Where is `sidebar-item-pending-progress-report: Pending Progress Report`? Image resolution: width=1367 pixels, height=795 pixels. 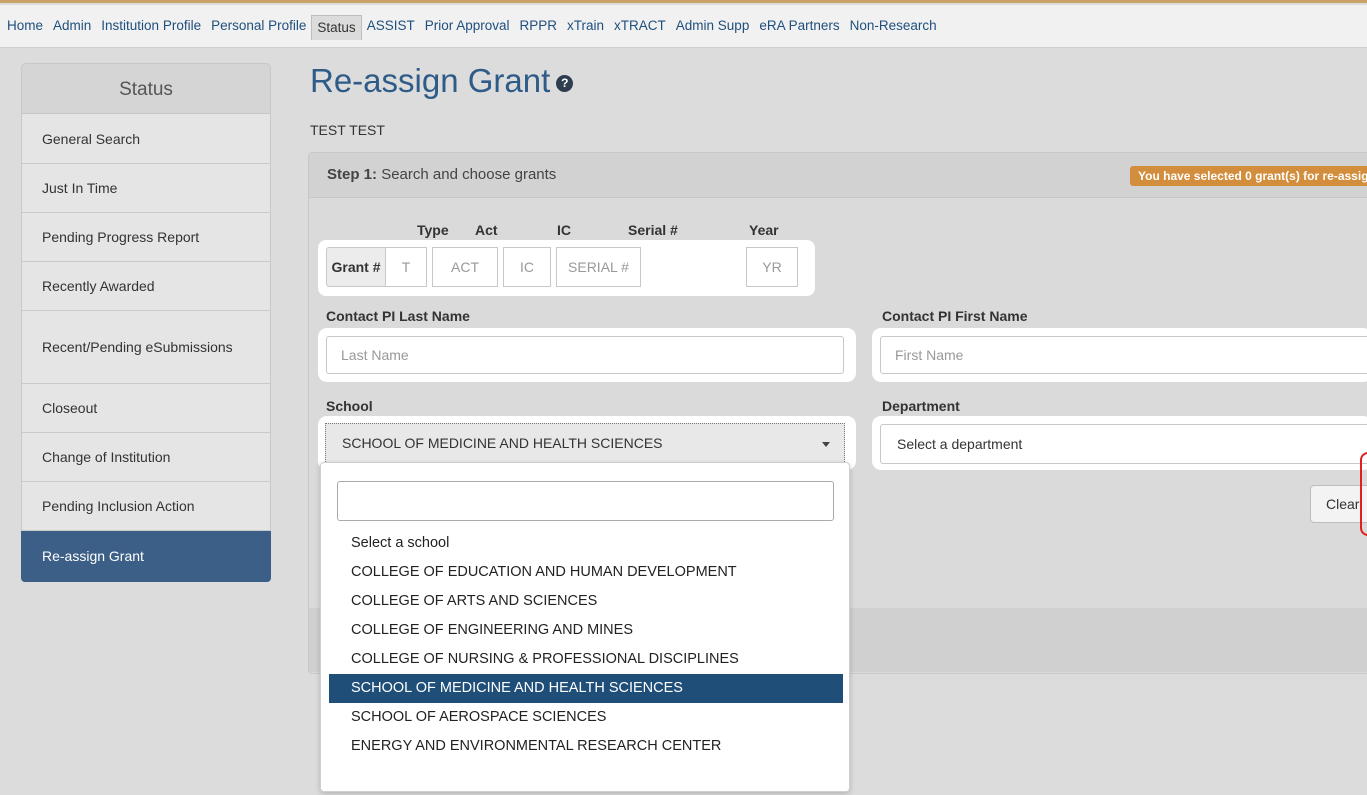 sidebar-item-pending-progress-report: Pending Progress Report is located at coordinates (146, 237).